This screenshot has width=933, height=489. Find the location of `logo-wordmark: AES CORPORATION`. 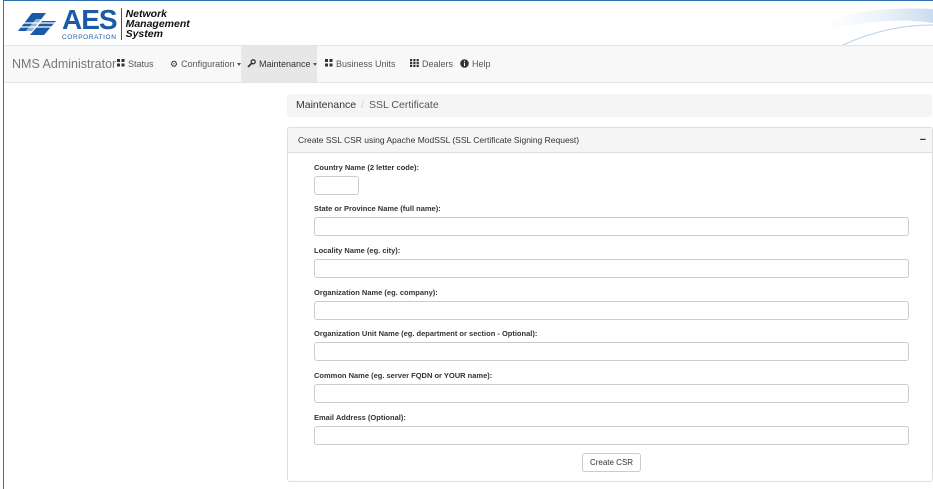

logo-wordmark: AES CORPORATION is located at coordinates (90, 23).